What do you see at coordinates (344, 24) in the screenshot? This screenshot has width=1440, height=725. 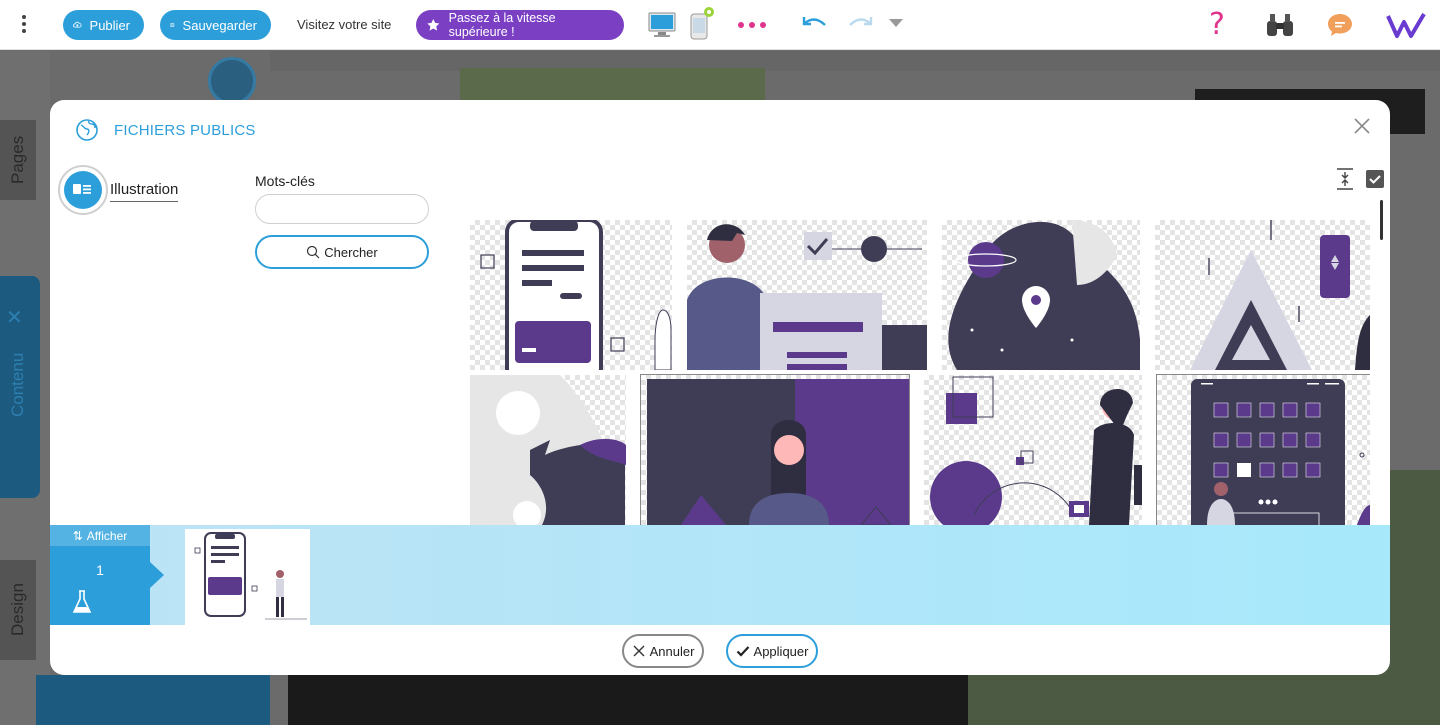 I see `visit-site-link: Visitez votre site` at bounding box center [344, 24].